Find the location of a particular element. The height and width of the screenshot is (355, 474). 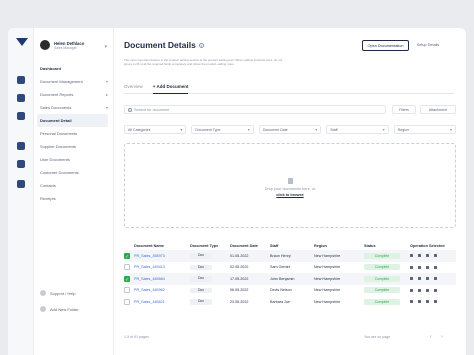

sidebar-item-personal-documents: Personal Documents is located at coordinates (74, 133).